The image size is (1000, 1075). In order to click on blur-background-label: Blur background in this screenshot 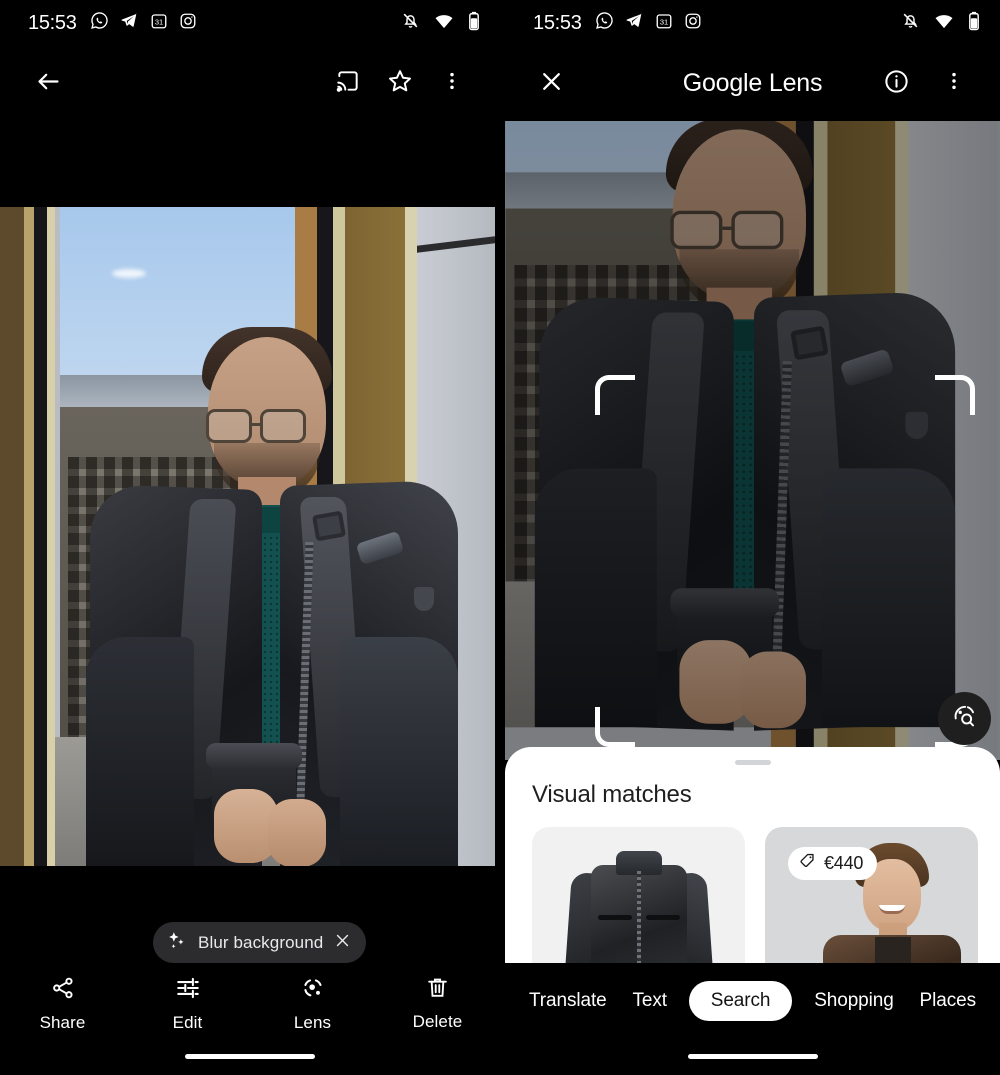, I will do `click(261, 942)`.